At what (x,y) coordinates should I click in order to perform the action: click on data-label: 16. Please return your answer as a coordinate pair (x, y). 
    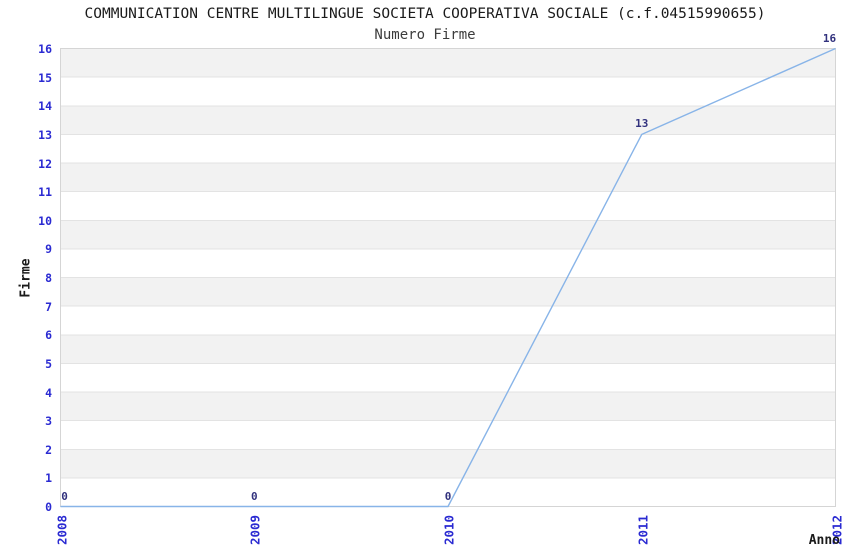
    Looking at the image, I should click on (829, 38).